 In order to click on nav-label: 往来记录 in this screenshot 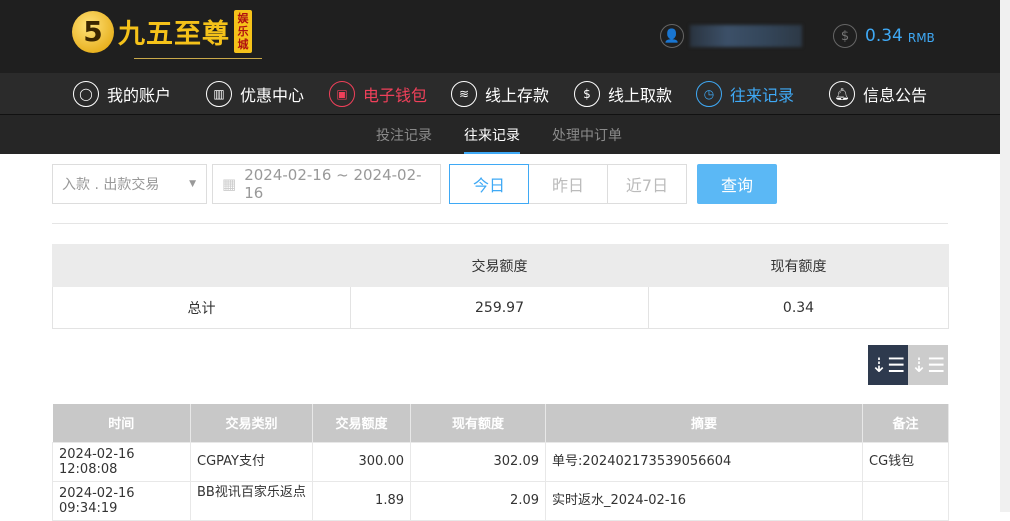, I will do `click(762, 95)`.